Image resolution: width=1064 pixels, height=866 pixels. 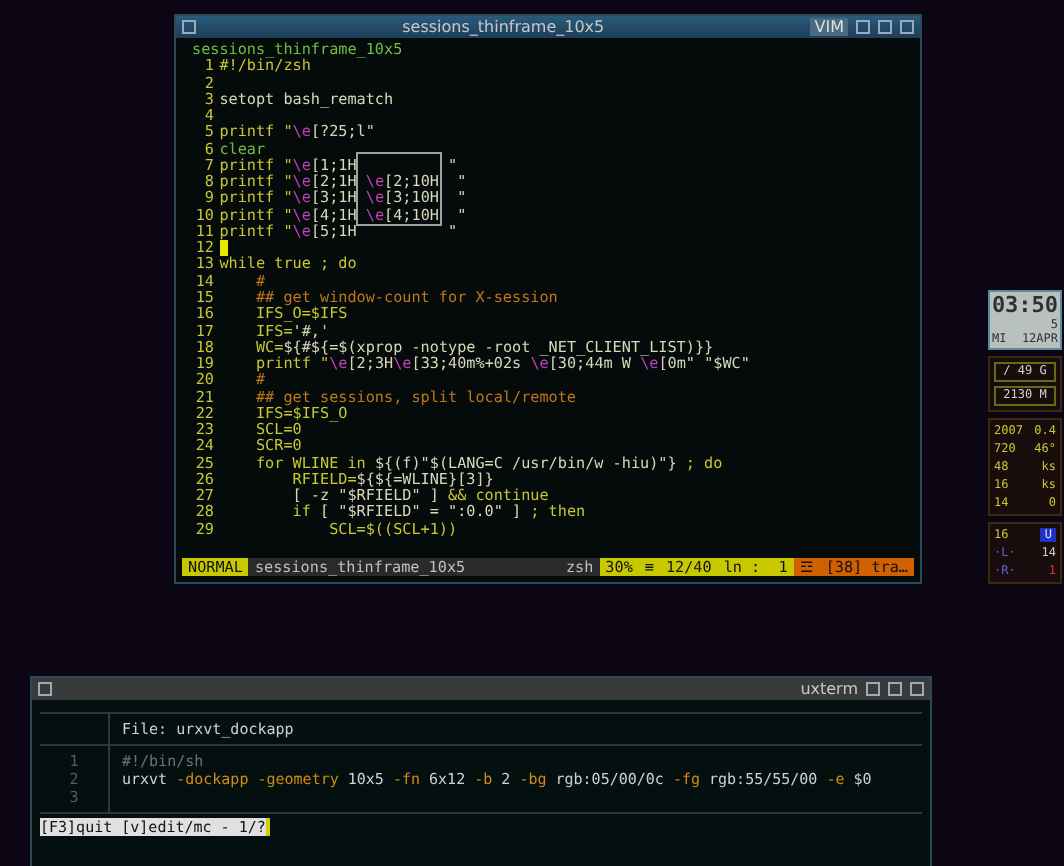 What do you see at coordinates (828, 689) in the screenshot?
I see `window-title: uxterm` at bounding box center [828, 689].